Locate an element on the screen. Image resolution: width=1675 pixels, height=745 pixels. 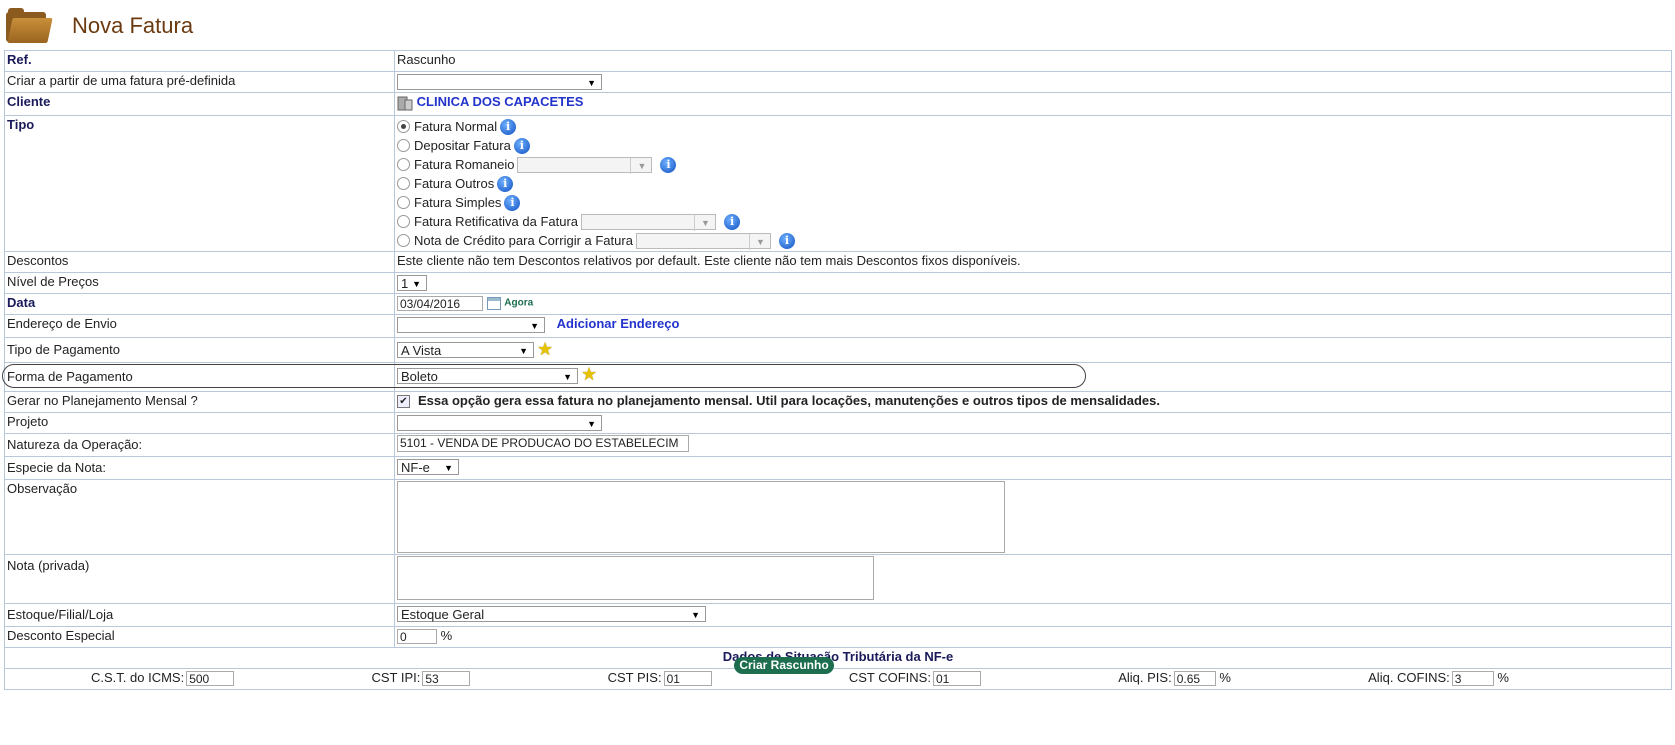
cst-icms: C.S.T. do ICMS: 500 is located at coordinates (163, 678).